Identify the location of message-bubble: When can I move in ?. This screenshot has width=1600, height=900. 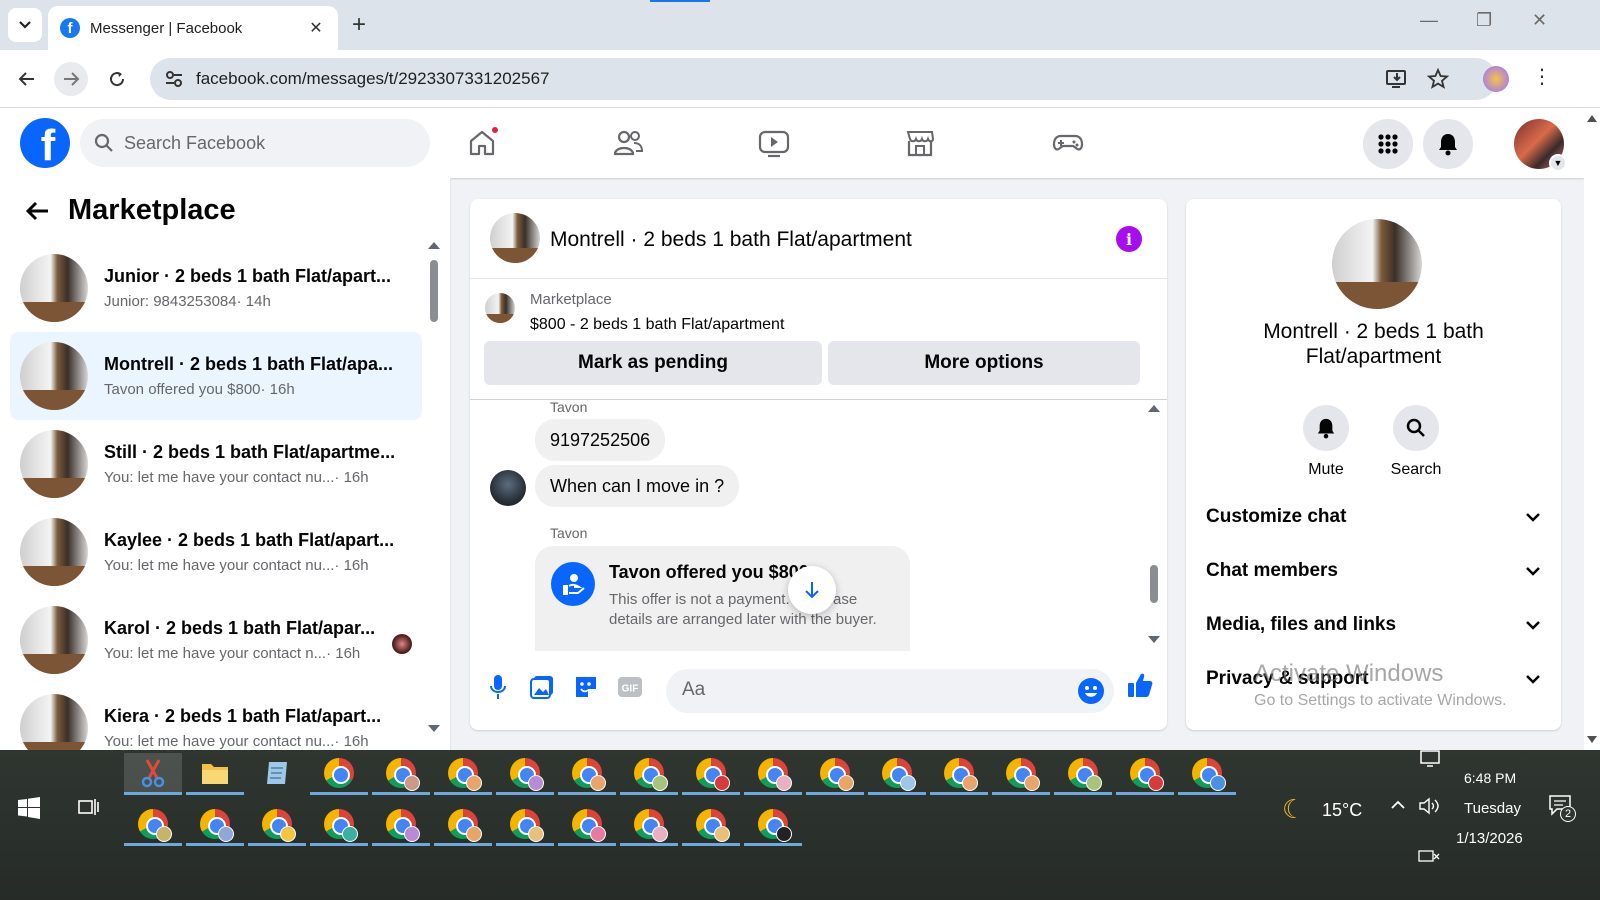
(637, 486).